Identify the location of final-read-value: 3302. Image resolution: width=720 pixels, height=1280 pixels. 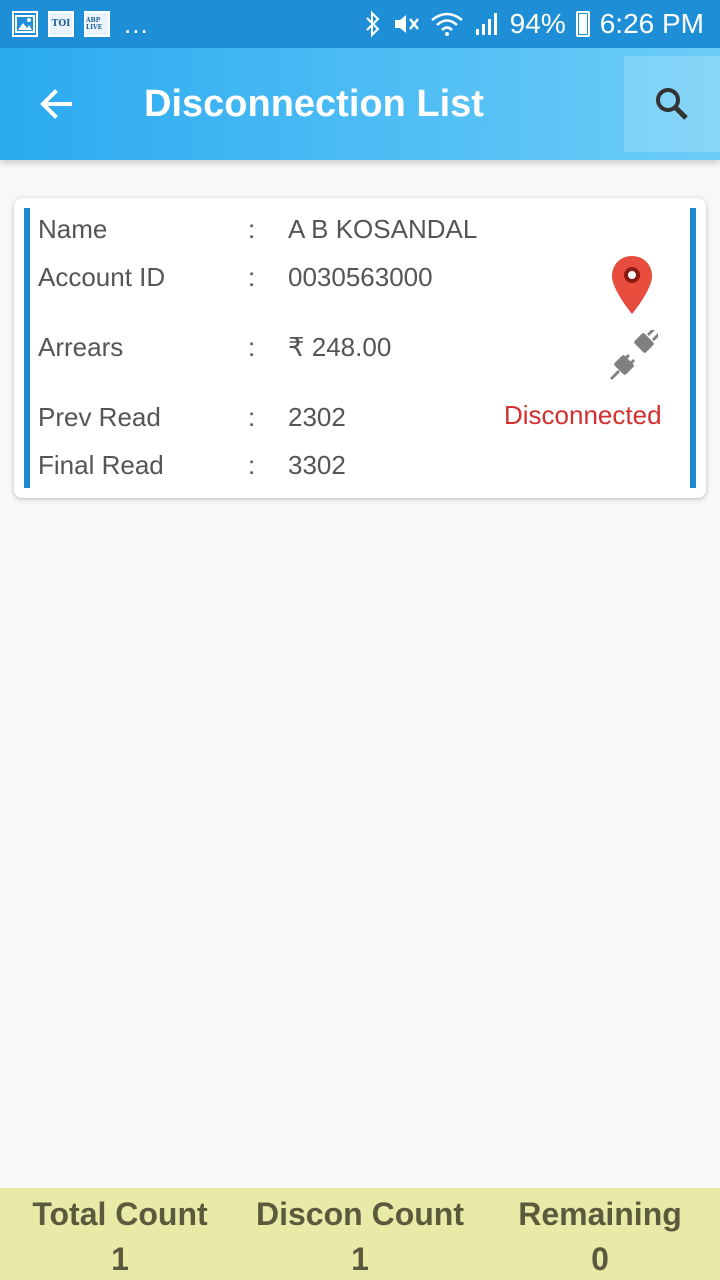
(317, 465).